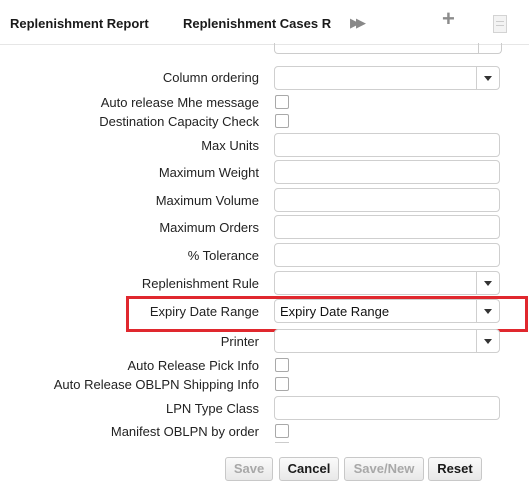  Describe the element at coordinates (448, 19) in the screenshot. I see `plus-icon: +` at that location.